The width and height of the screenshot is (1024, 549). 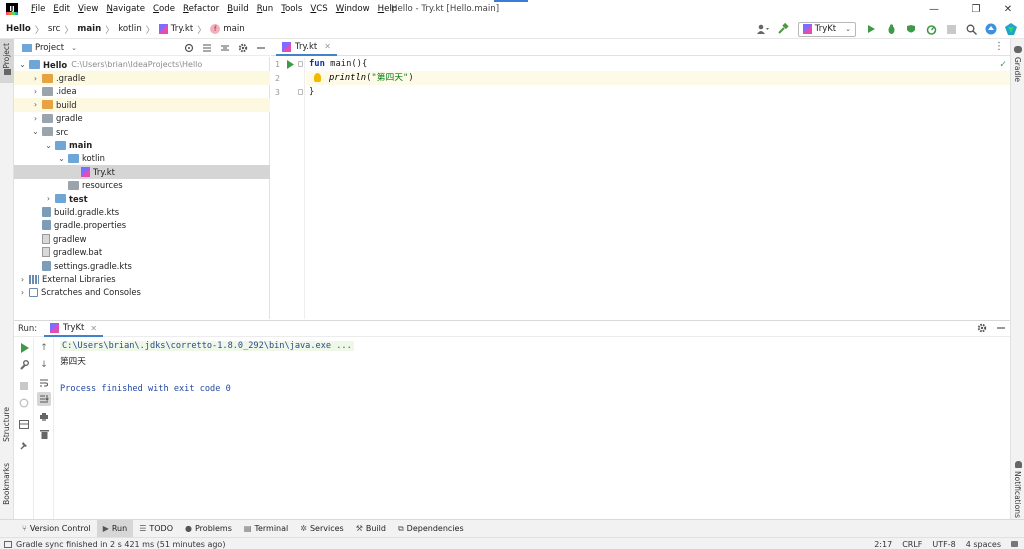 I want to click on tree-node: › External Libraries, so click(x=142, y=278).